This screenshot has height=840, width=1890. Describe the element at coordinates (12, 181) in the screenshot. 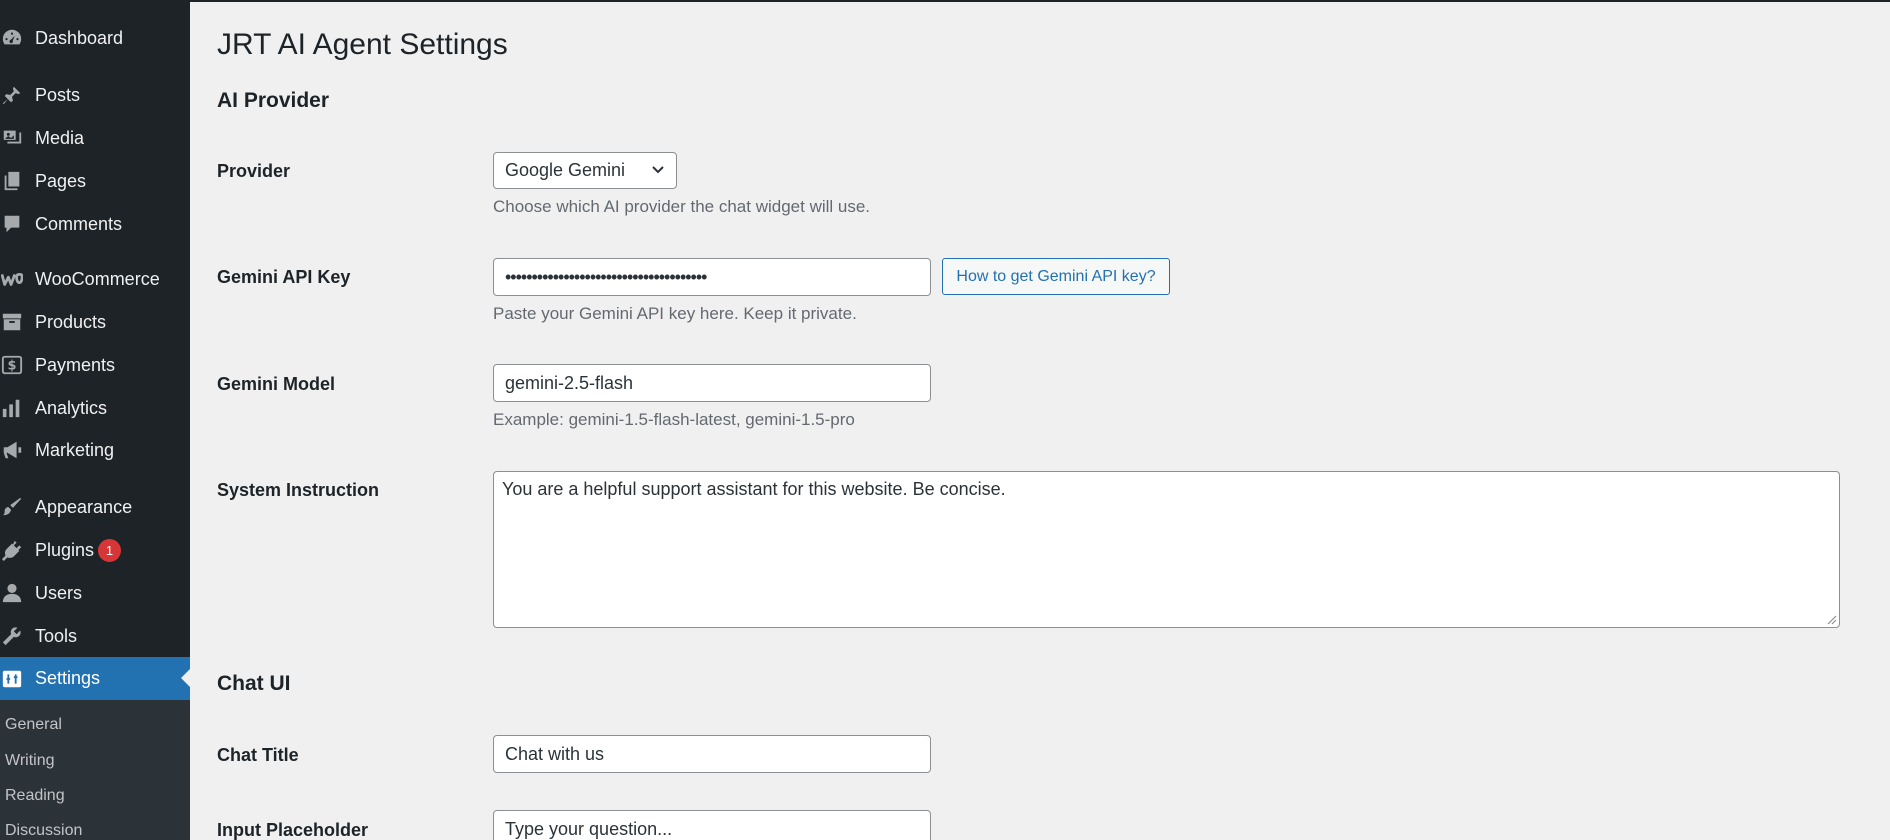

I see `pages-icon` at that location.